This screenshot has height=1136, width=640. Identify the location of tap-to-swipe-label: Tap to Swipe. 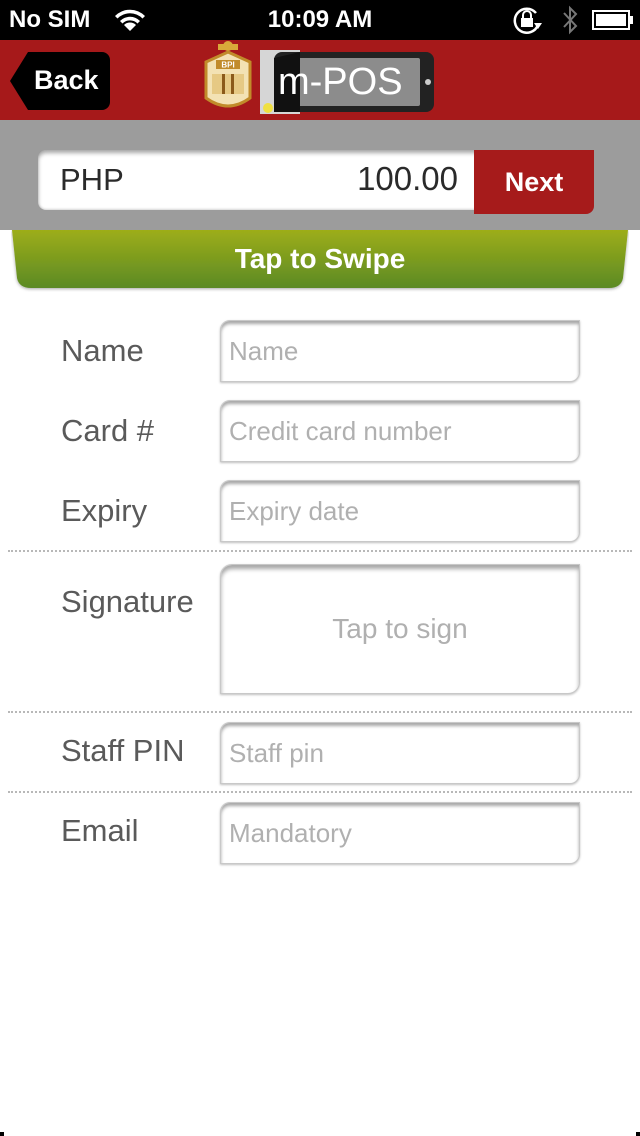
(320, 258).